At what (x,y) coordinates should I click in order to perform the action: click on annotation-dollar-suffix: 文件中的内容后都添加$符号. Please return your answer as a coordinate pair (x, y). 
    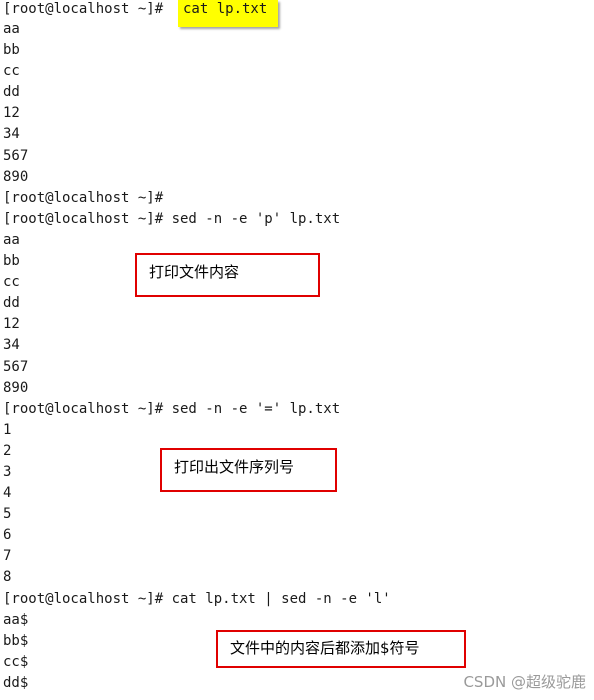
    Looking at the image, I should click on (341, 649).